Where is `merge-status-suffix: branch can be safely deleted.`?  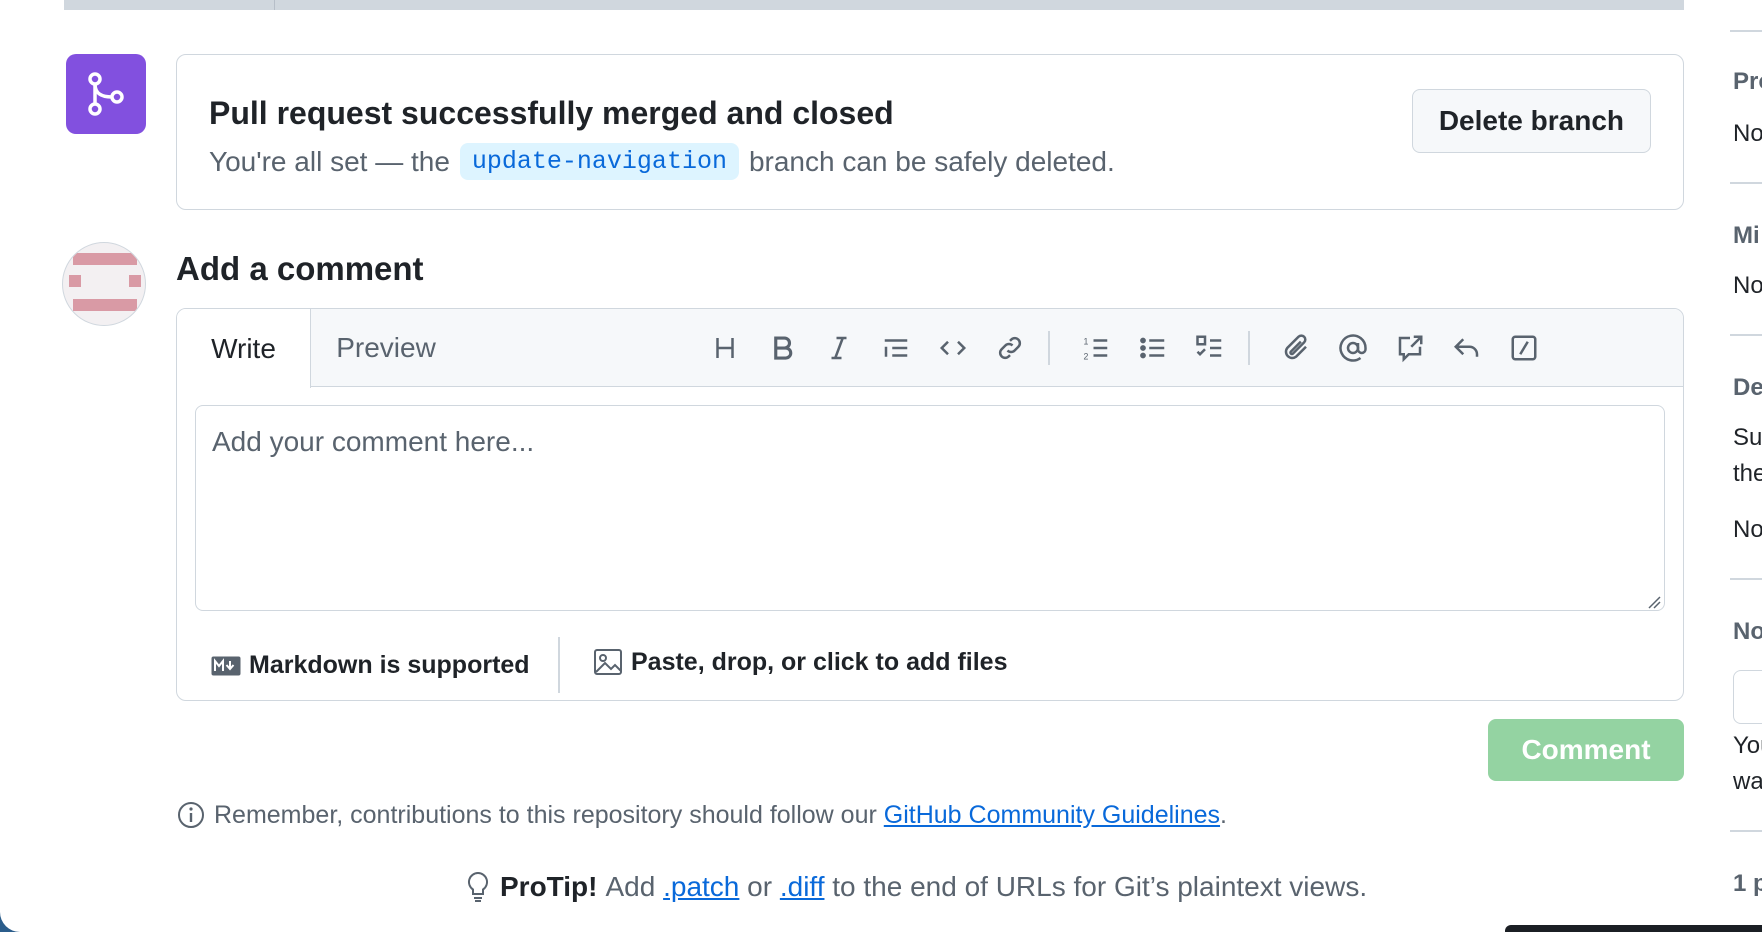
merge-status-suffix: branch can be safely deleted. is located at coordinates (931, 161).